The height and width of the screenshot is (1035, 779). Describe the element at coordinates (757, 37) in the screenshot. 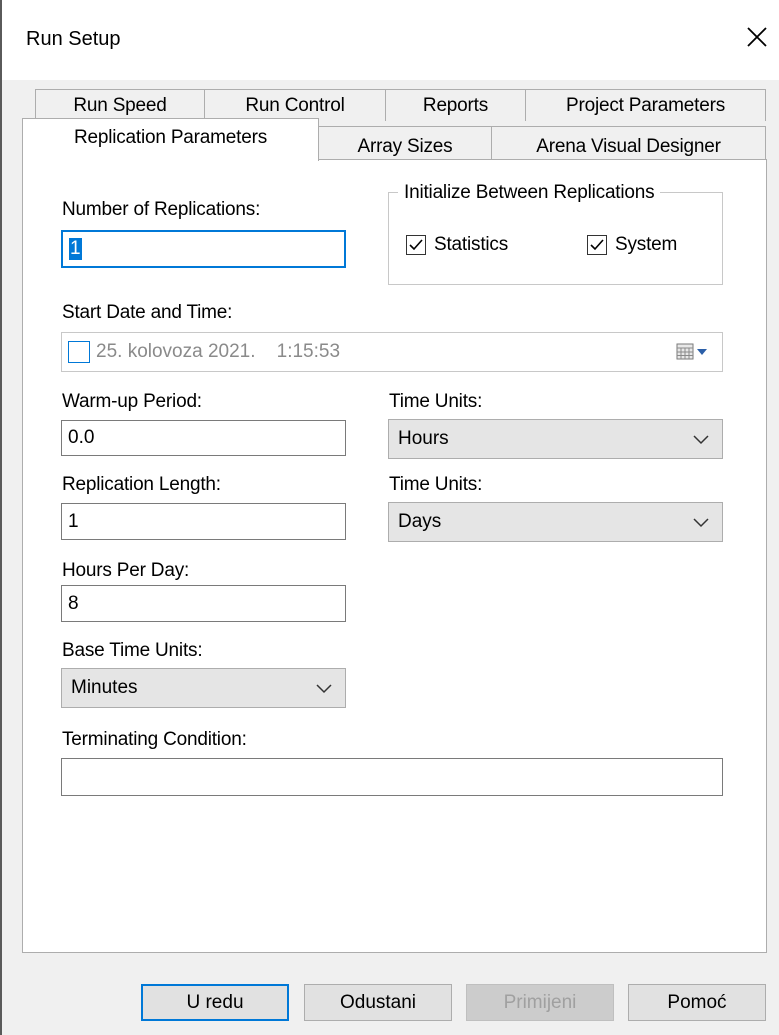

I see `close-icon` at that location.